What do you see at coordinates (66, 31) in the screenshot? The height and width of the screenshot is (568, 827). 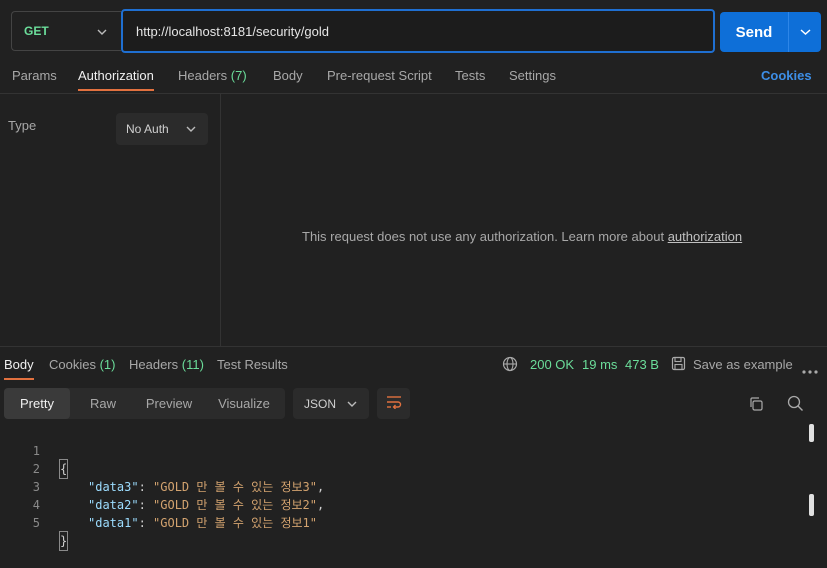 I see `method-select: GET` at bounding box center [66, 31].